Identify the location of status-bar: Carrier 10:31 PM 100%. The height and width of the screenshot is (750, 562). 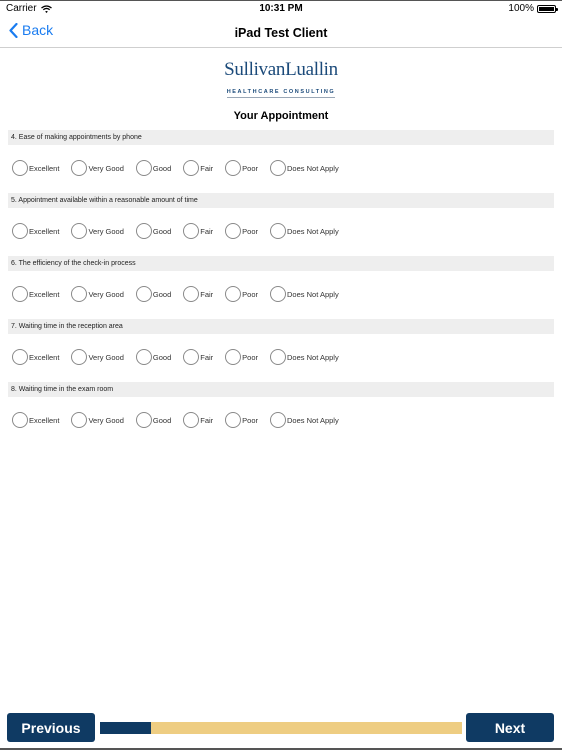
(281, 8).